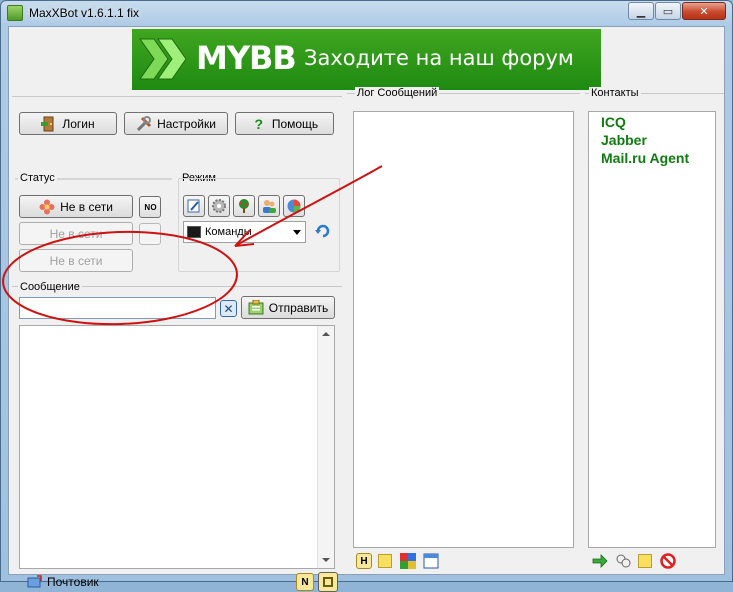 Image resolution: width=733 pixels, height=592 pixels. What do you see at coordinates (623, 561) in the screenshot?
I see `group-users-icon` at bounding box center [623, 561].